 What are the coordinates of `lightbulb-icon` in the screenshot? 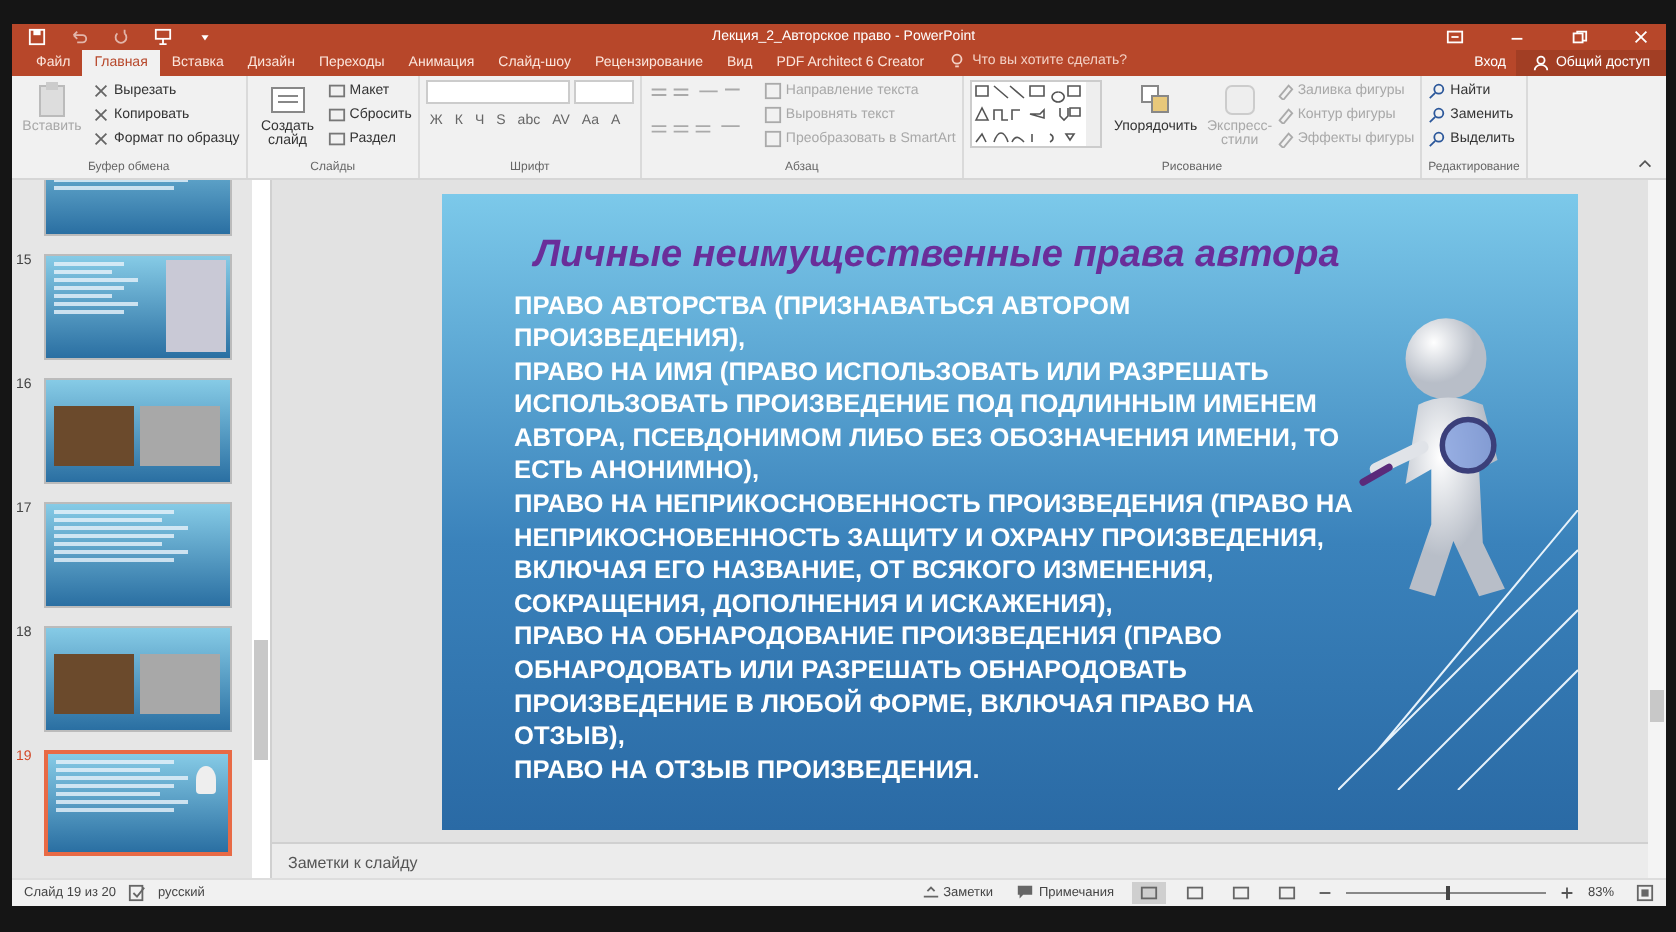 It's located at (957, 61).